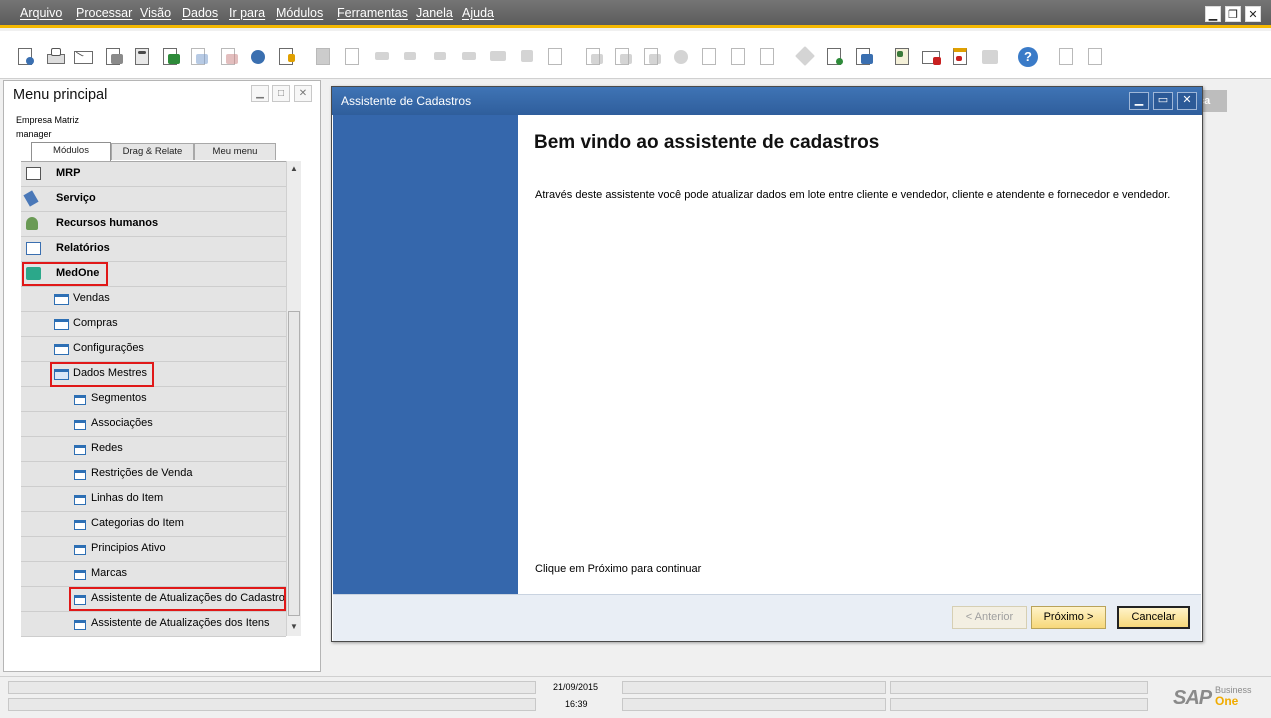 This screenshot has height=718, width=1271. What do you see at coordinates (835, 57) in the screenshot?
I see `form-settings-icon` at bounding box center [835, 57].